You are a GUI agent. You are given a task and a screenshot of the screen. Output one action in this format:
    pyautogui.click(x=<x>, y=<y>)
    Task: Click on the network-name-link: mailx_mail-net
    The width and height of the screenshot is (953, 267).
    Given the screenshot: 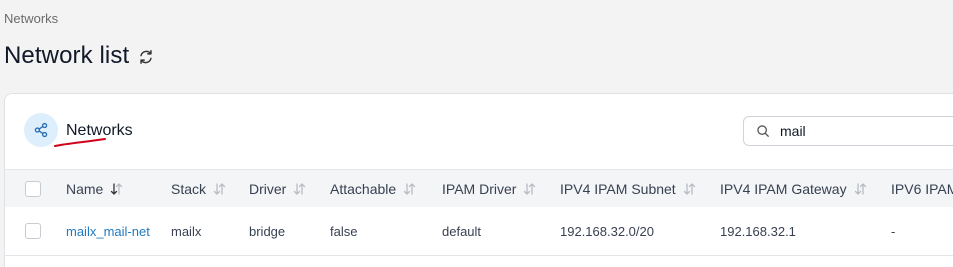 What is the action you would take?
    pyautogui.click(x=108, y=231)
    